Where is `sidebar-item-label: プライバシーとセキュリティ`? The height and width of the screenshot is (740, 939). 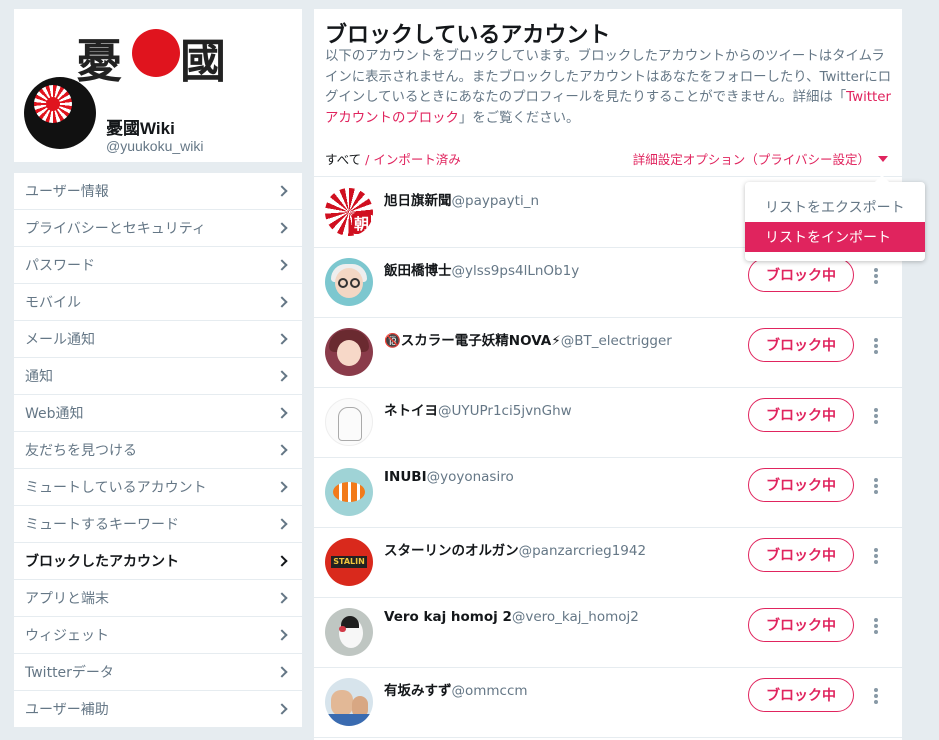 sidebar-item-label: プライバシーとセキュリティ is located at coordinates (115, 229).